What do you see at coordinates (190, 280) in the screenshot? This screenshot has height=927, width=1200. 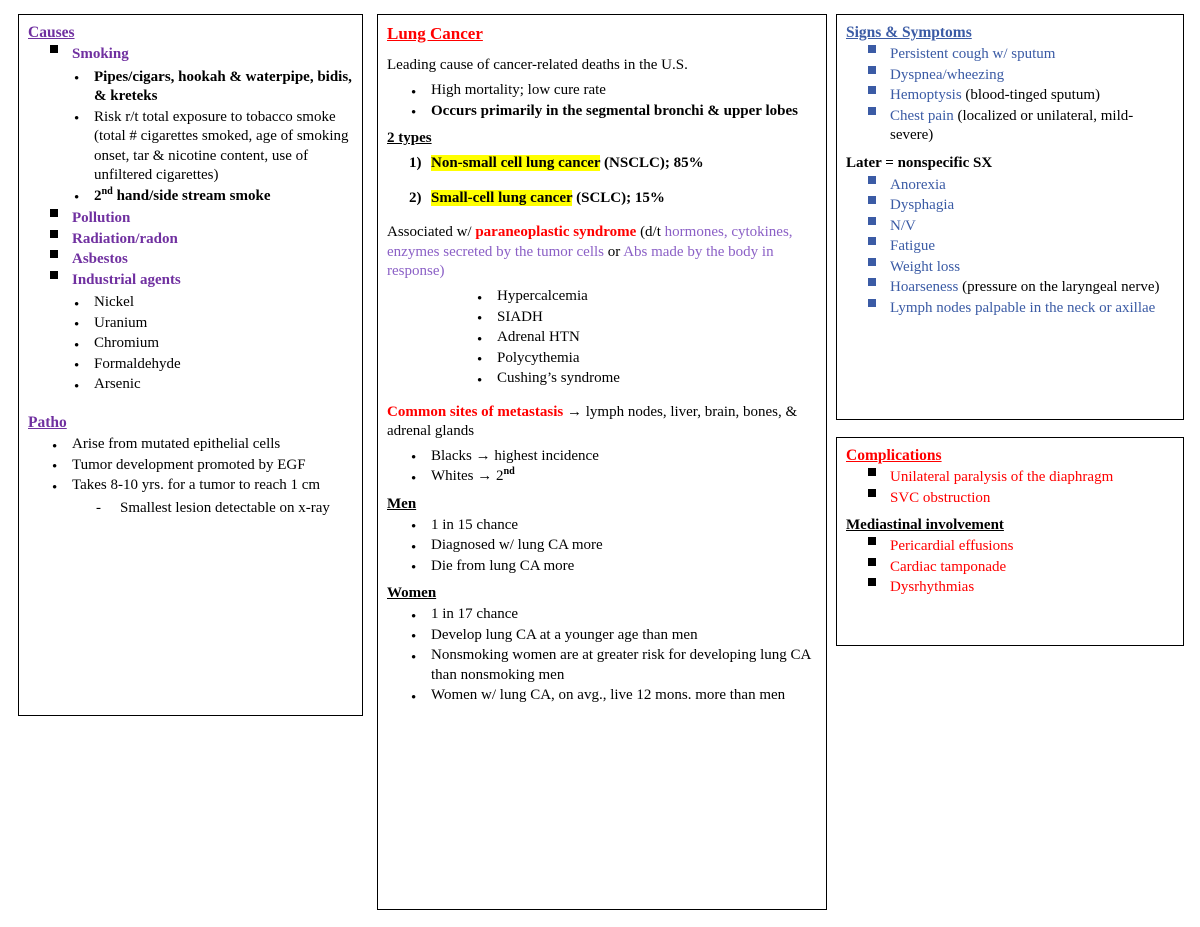 I see `cause-item-industrial-agents: Industrial agents` at bounding box center [190, 280].